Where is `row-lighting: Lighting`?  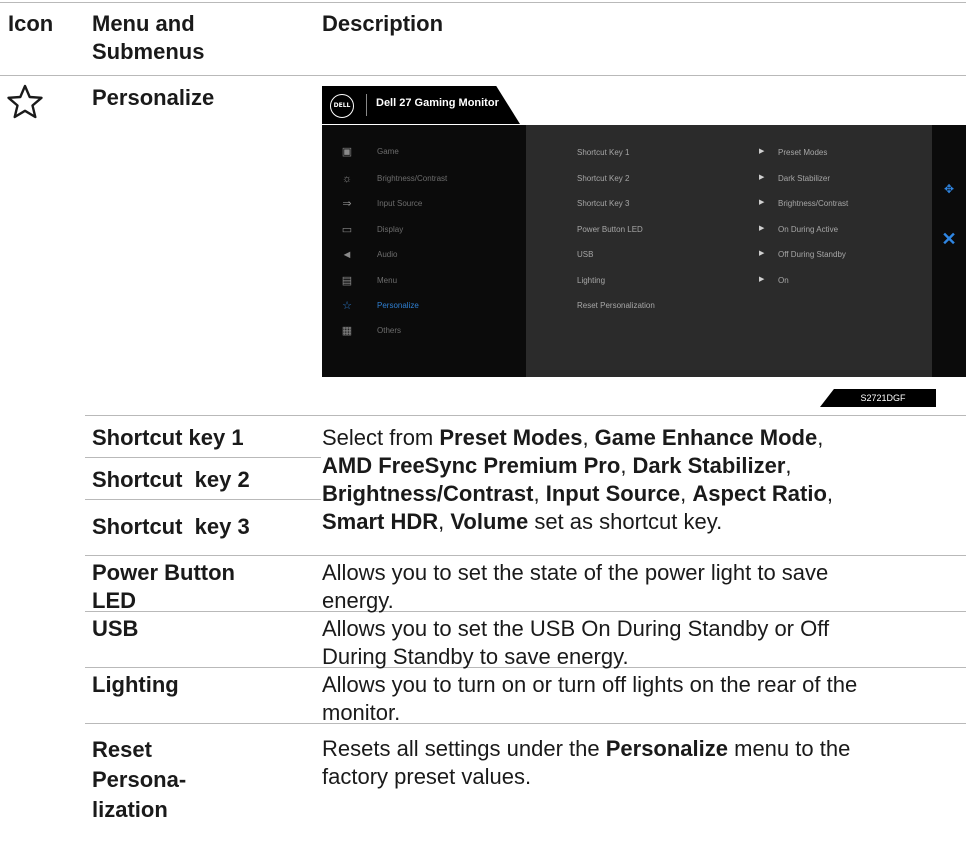
row-lighting: Lighting is located at coordinates (135, 684).